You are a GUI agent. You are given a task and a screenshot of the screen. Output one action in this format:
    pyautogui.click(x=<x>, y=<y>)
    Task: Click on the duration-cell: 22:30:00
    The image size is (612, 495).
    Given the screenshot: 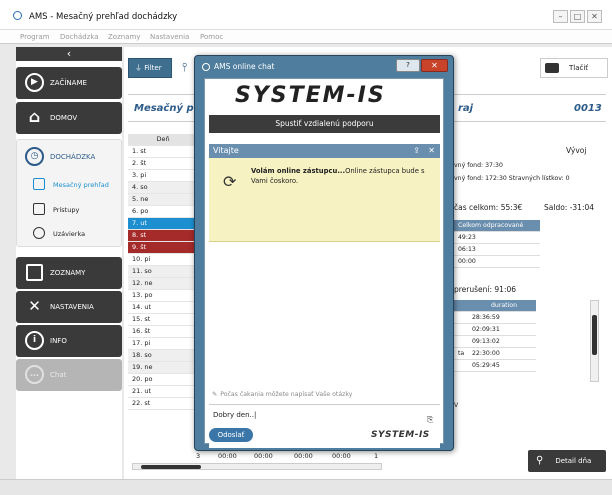 What is the action you would take?
    pyautogui.click(x=502, y=354)
    